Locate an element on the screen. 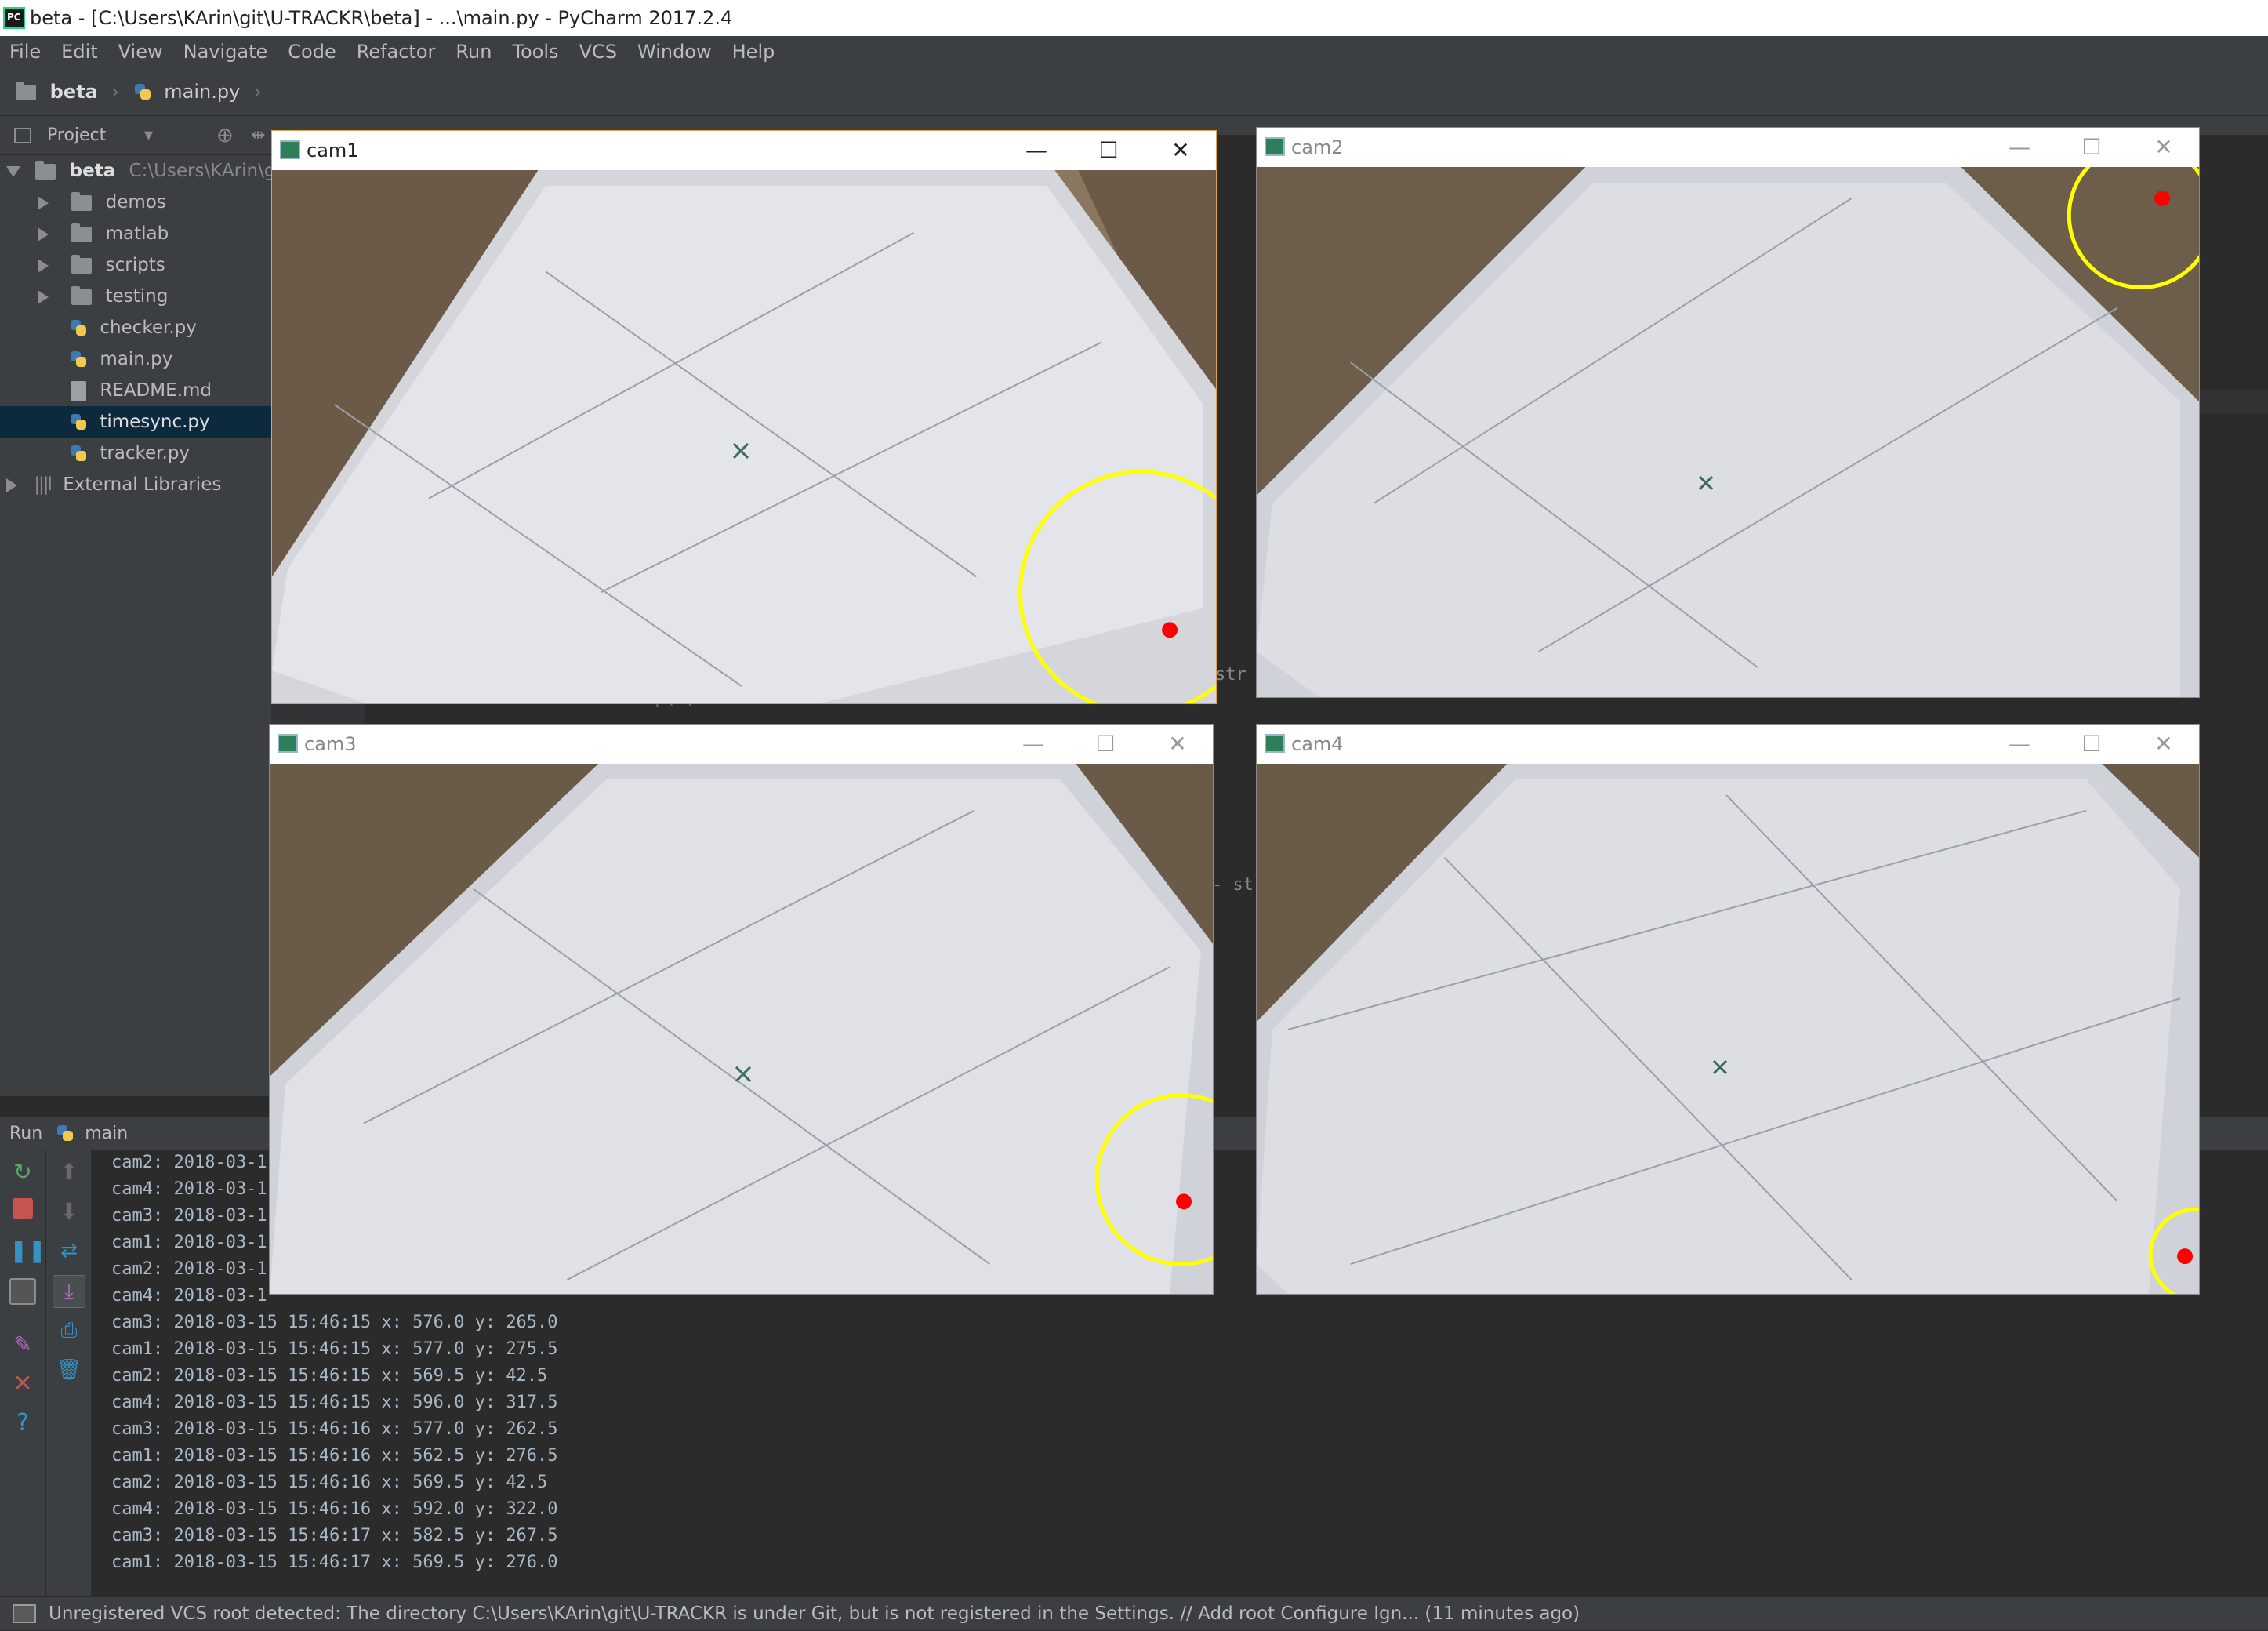 The width and height of the screenshot is (2268, 1631). tree-file-checker: checker.py is located at coordinates (135, 327).